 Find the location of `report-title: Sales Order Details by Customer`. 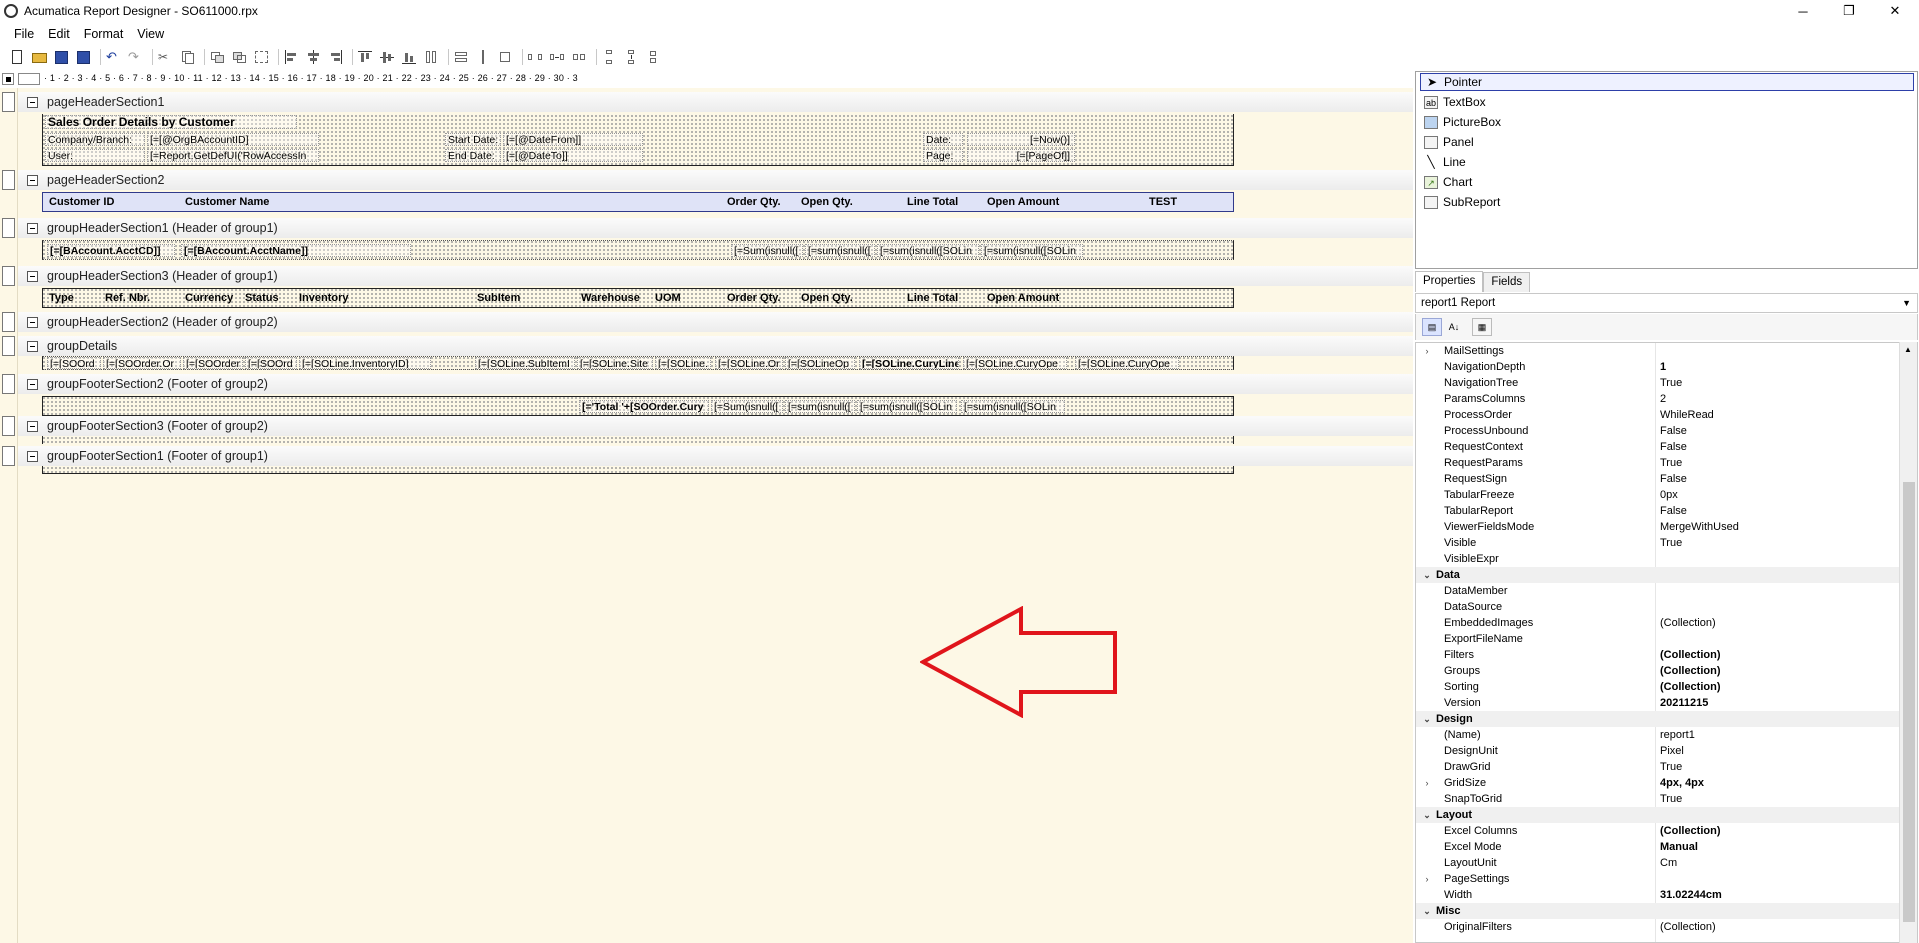

report-title: Sales Order Details by Customer is located at coordinates (171, 122).